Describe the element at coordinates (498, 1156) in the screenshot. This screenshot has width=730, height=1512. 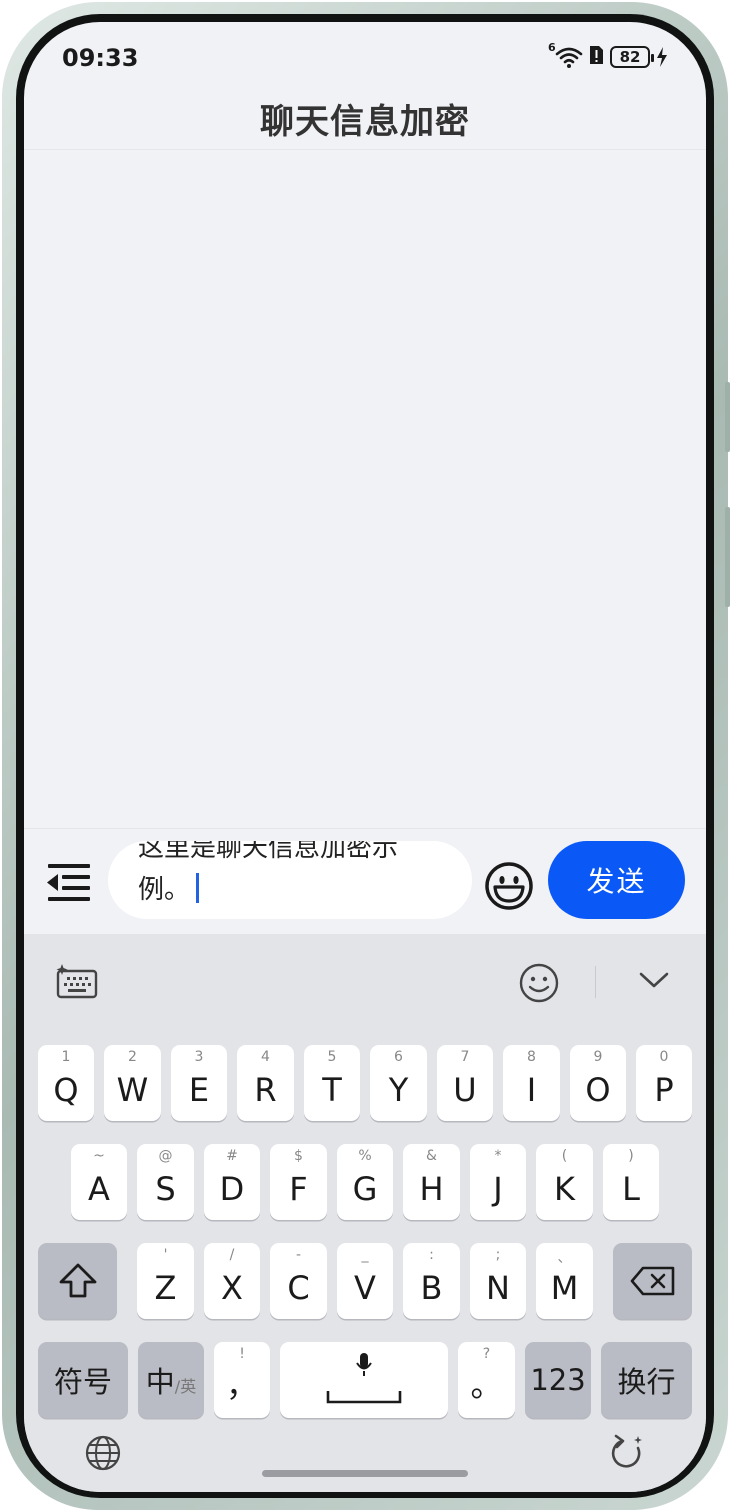
I see `key-sub-label: *` at that location.